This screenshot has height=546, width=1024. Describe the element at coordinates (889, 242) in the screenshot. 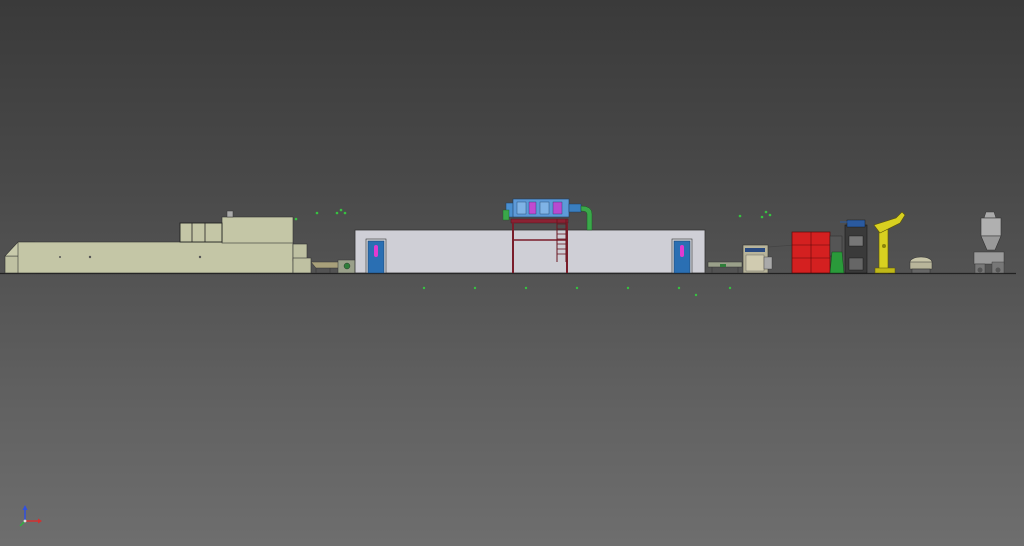

I see `bowl-lift` at that location.